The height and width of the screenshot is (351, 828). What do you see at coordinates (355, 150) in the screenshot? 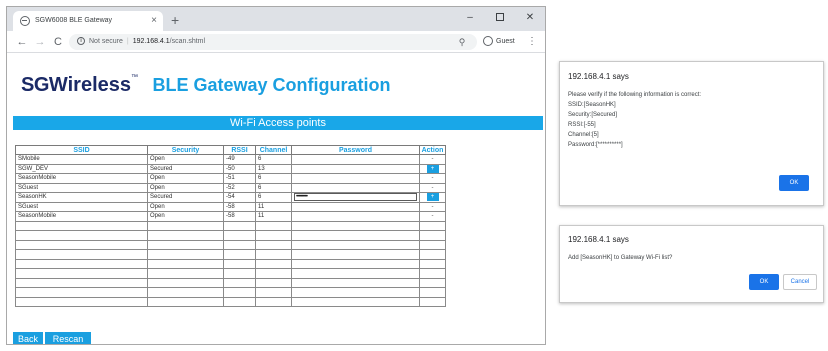
I see `header-password: Password` at bounding box center [355, 150].